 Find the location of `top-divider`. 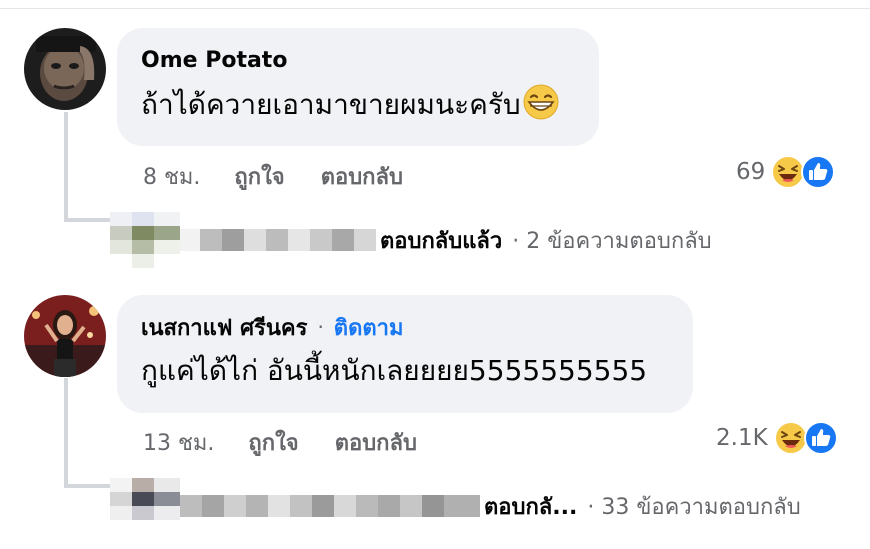

top-divider is located at coordinates (435, 4).